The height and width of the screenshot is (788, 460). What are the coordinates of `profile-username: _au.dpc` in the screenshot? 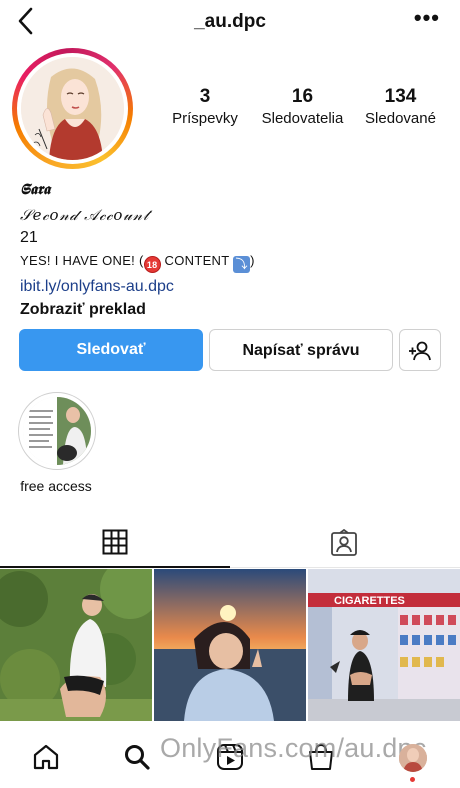 It's located at (230, 21).